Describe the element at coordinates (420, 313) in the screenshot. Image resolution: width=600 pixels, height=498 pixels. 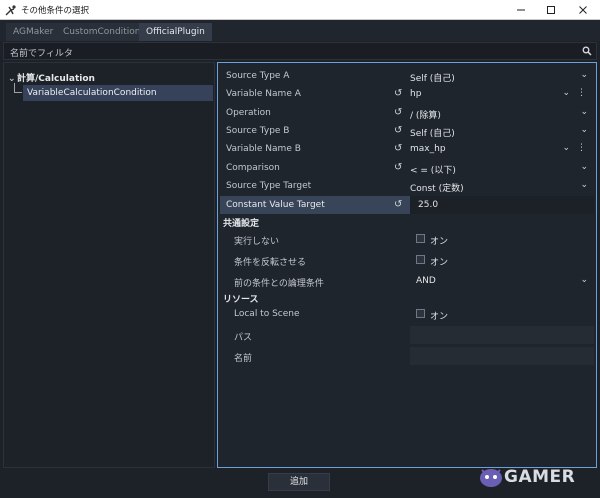
I see `local-to-scene-checkbox` at that location.